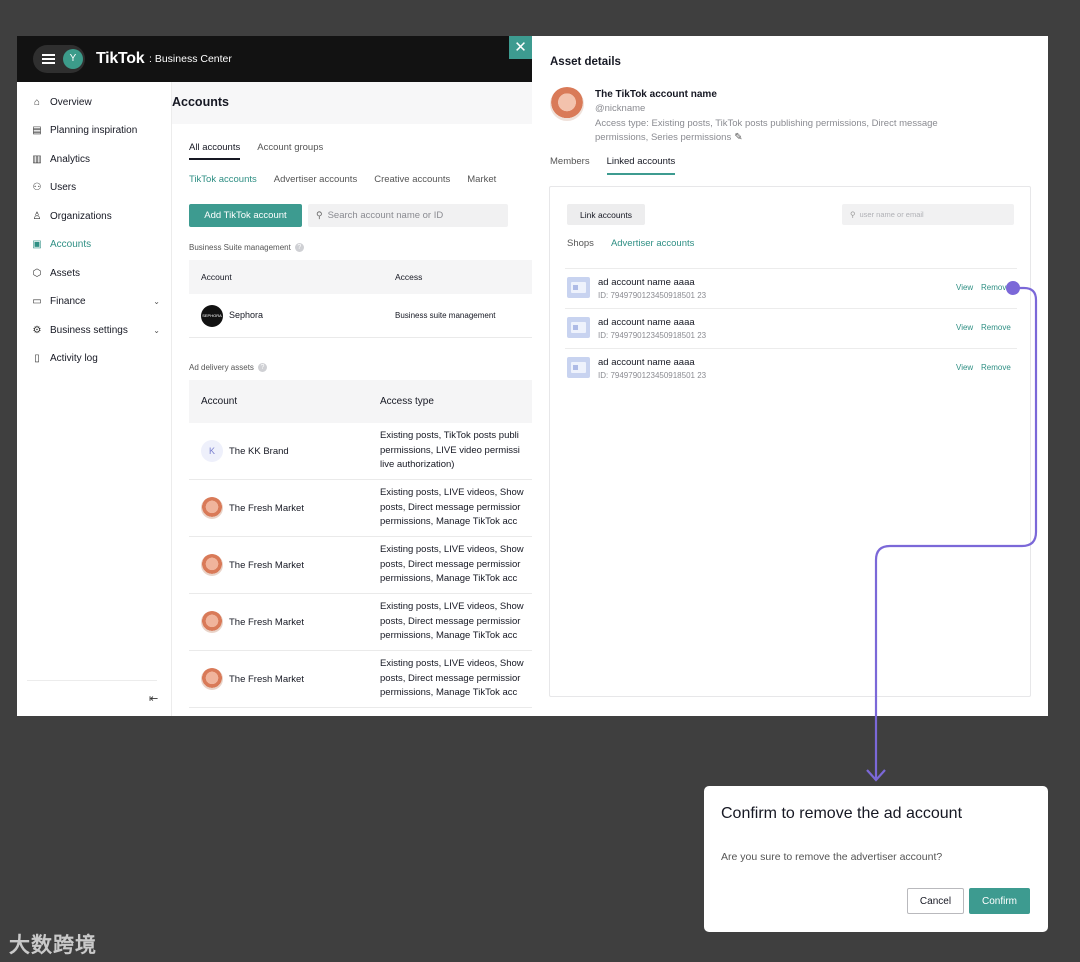  I want to click on sidebar-item-organizations: ♙ Organizations, so click(94, 216).